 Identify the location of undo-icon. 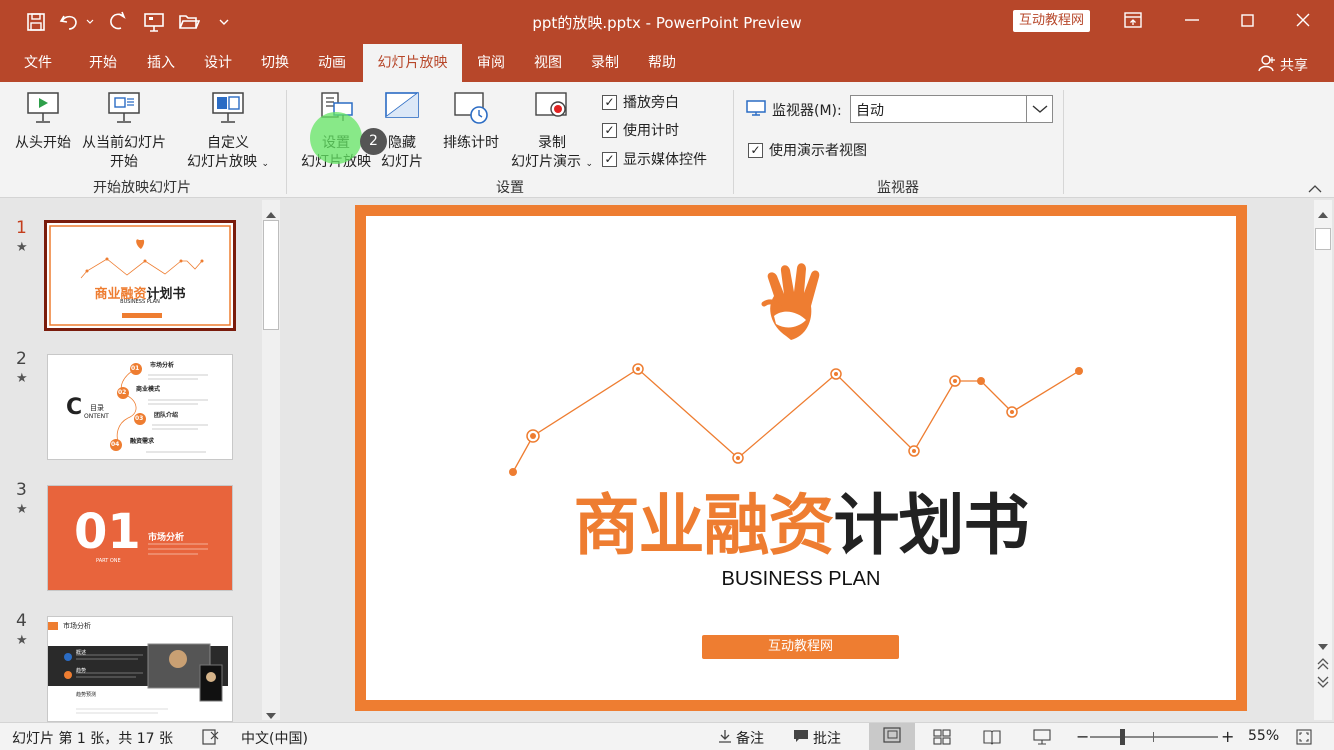
(70, 22).